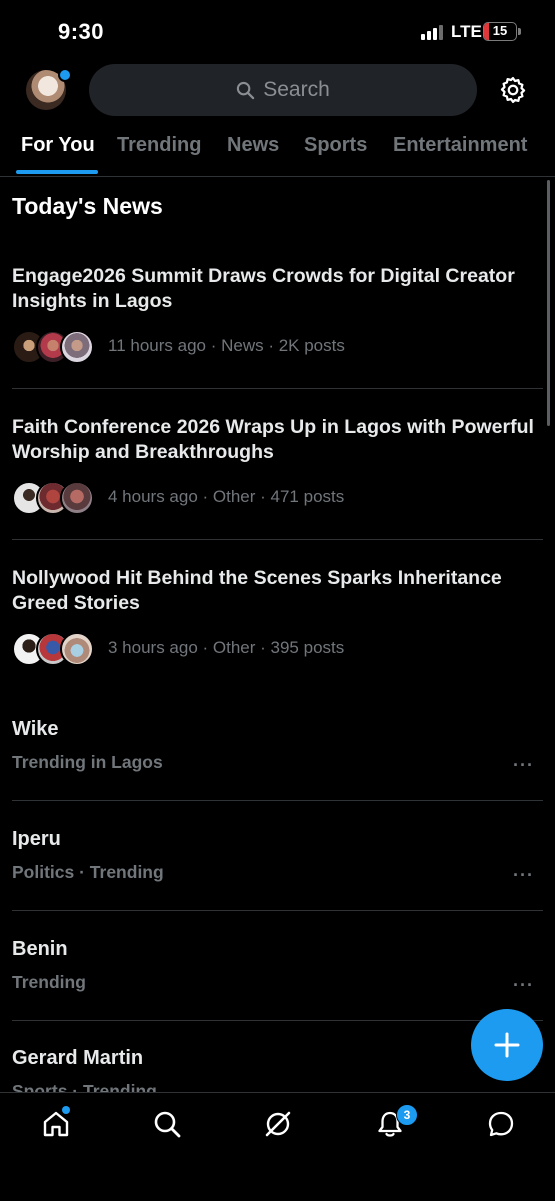  What do you see at coordinates (226, 345) in the screenshot?
I see `news-meta: 11 hours ago · News · 2K posts` at bounding box center [226, 345].